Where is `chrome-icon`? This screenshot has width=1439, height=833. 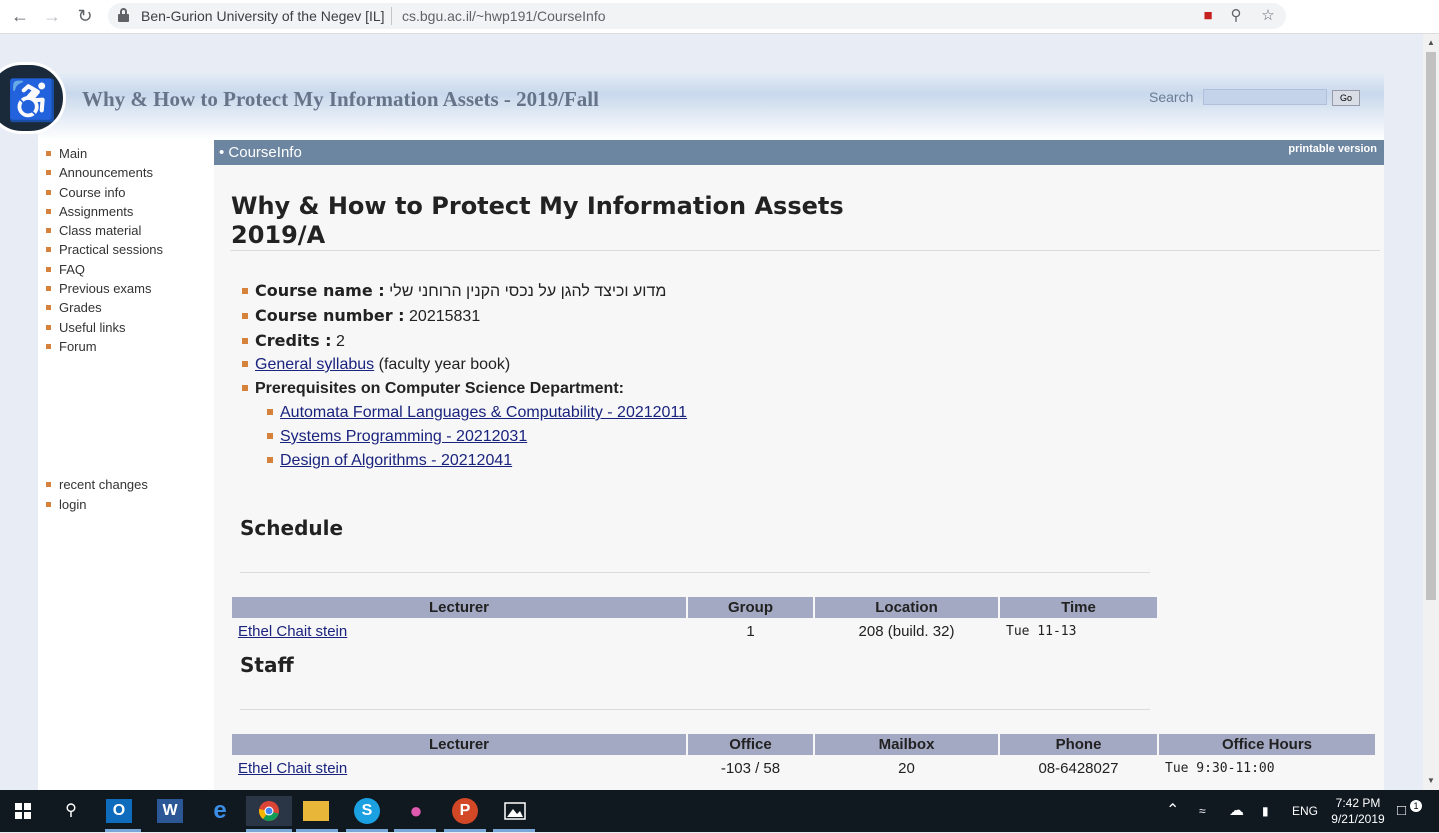 chrome-icon is located at coordinates (269, 811).